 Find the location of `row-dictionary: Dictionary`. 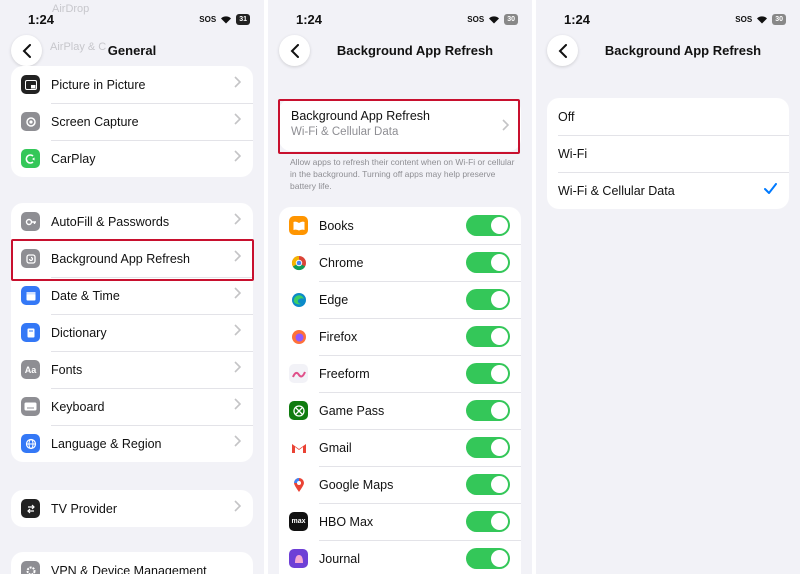

row-dictionary: Dictionary is located at coordinates (132, 332).